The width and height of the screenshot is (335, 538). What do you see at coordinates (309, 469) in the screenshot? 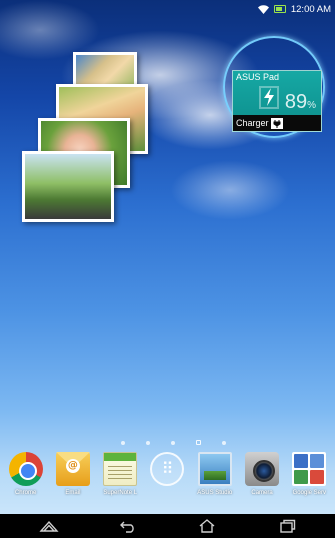
I see `google-services-icon` at bounding box center [309, 469].